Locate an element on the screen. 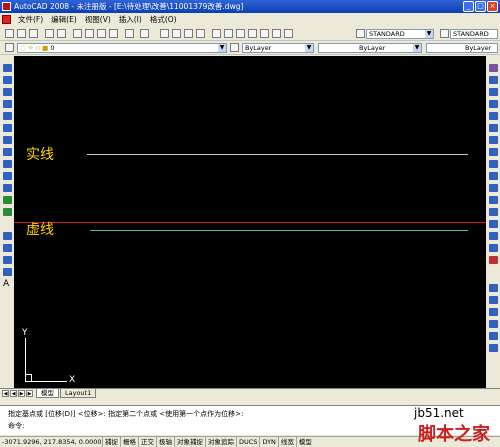 Image resolution: width=500 pixels, height=447 pixels. offset-icon is located at coordinates (493, 104).